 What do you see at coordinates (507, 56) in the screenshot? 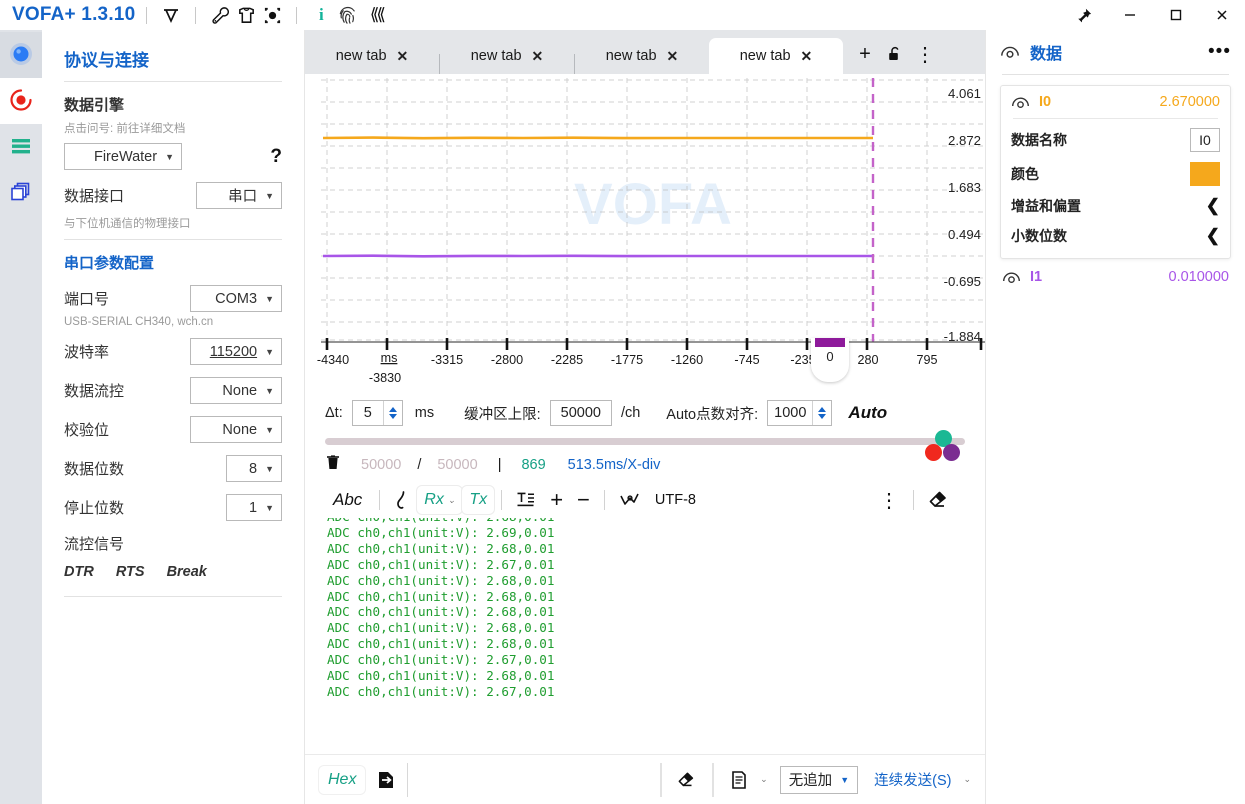
I see `tab-2: new tab ✕` at bounding box center [507, 56].